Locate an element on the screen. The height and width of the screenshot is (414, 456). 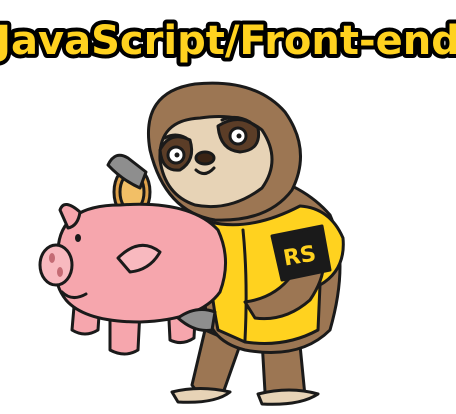
shirt-logo: RS is located at coordinates (301, 253).